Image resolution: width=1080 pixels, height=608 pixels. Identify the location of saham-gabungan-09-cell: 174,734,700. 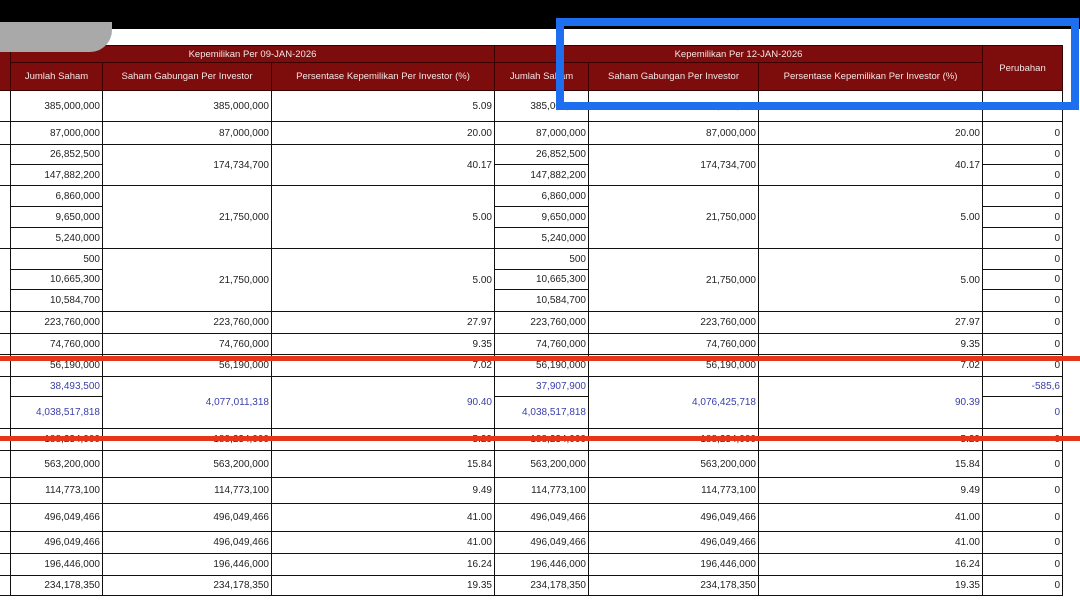
(187, 165).